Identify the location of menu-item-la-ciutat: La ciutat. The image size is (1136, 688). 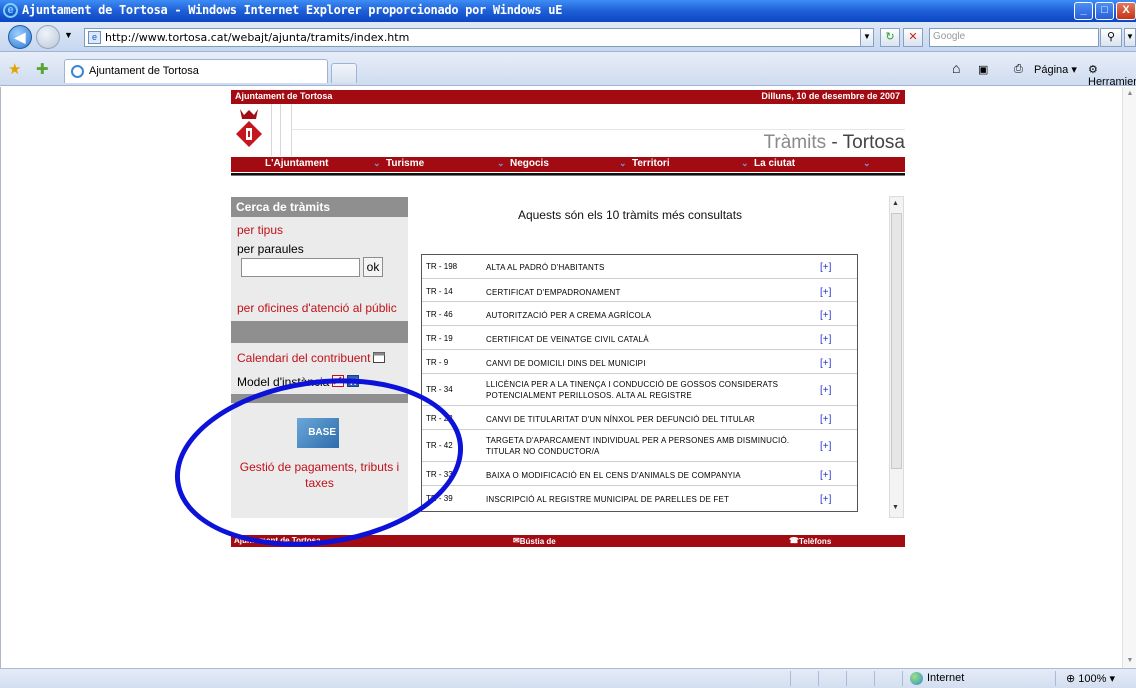
(774, 163).